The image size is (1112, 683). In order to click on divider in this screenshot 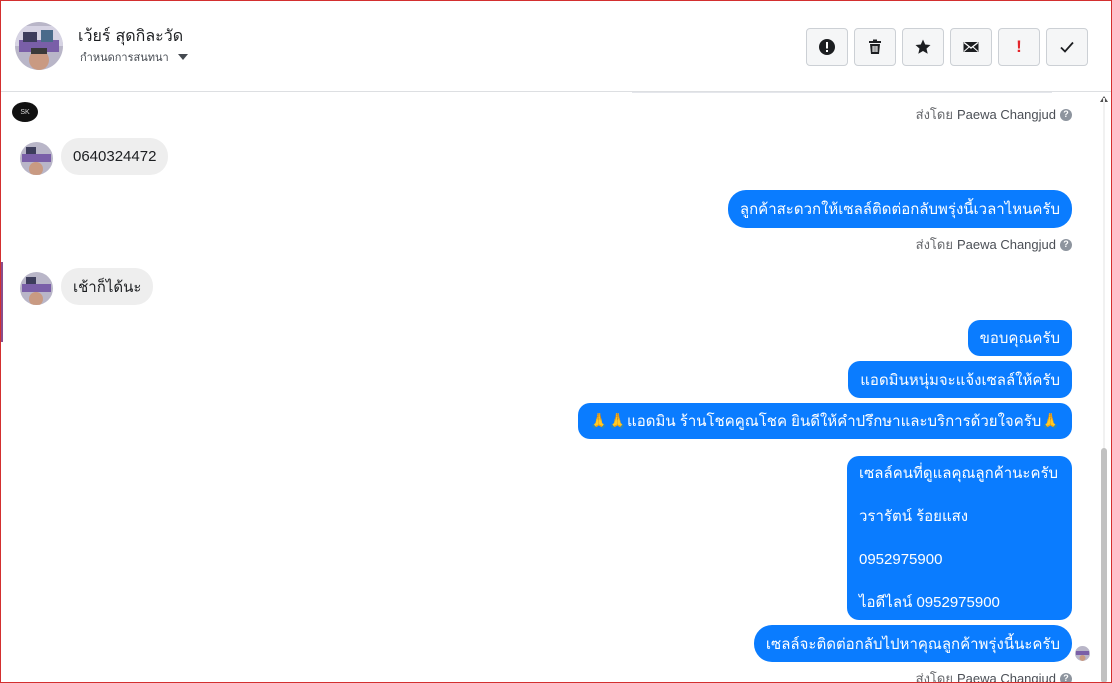, I will do `click(842, 92)`.